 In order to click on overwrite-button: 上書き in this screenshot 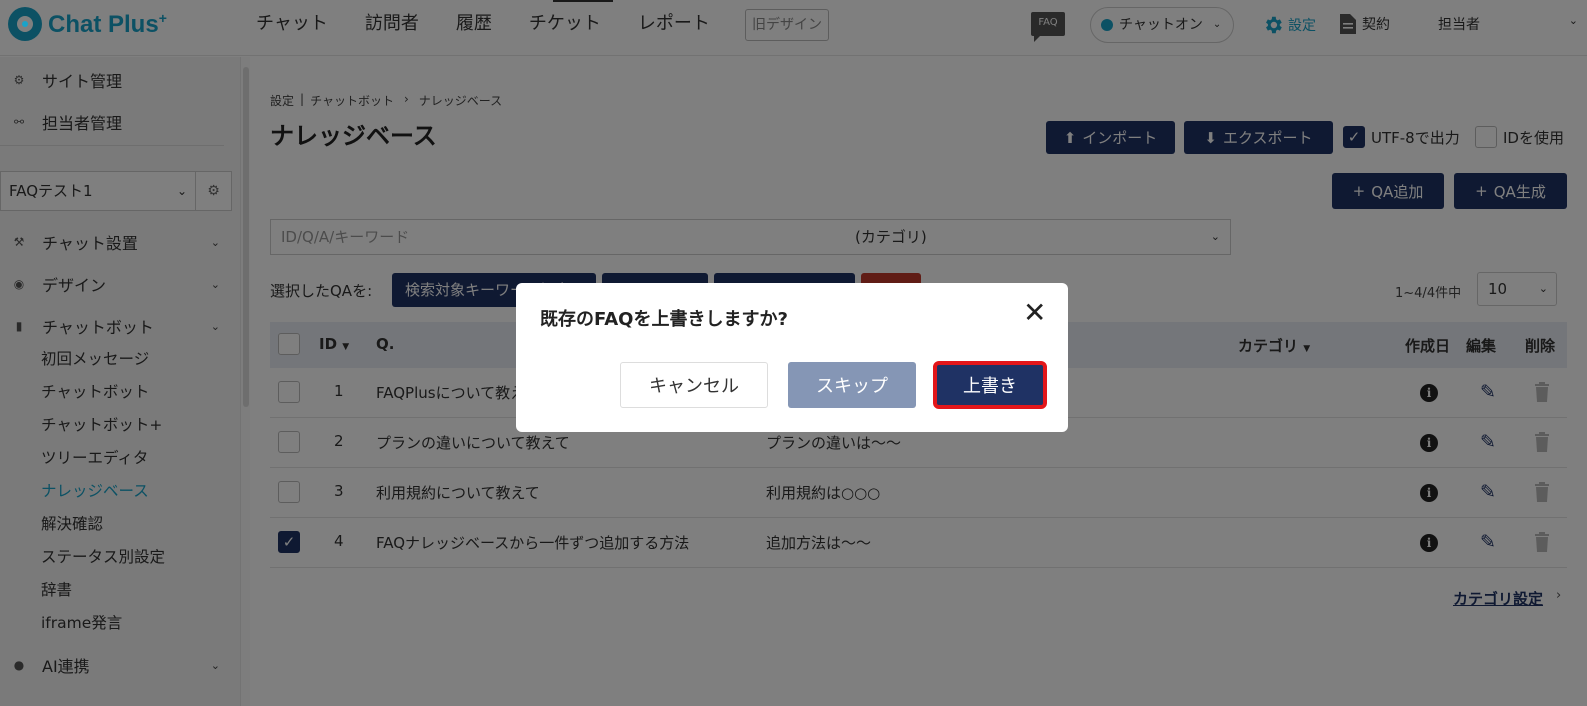, I will do `click(990, 385)`.